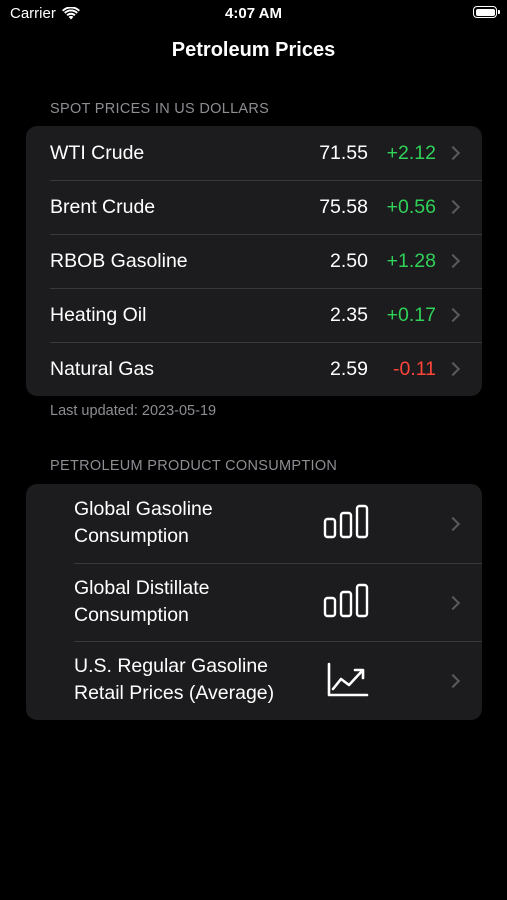 This screenshot has width=507, height=900. What do you see at coordinates (254, 207) in the screenshot?
I see `price-row-brent-crude: Brent Crude 75.58 +0.56` at bounding box center [254, 207].